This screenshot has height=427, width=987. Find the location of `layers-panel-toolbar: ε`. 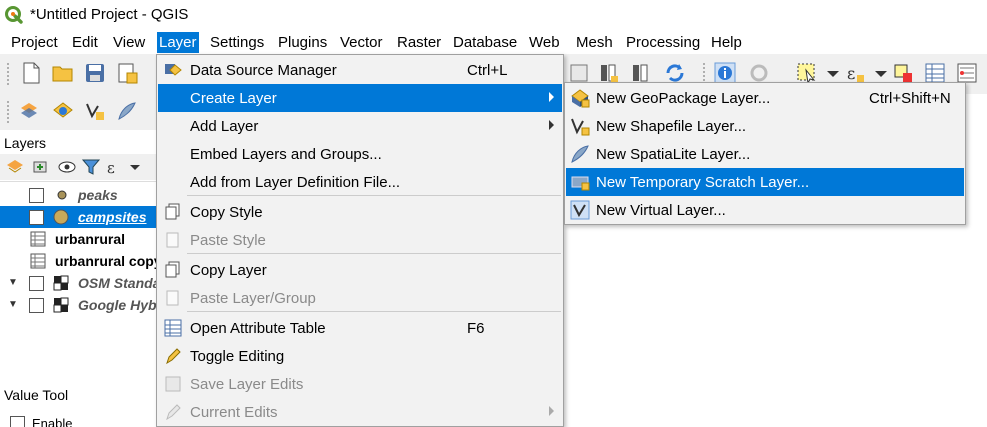

layers-panel-toolbar: ε is located at coordinates (80, 167).